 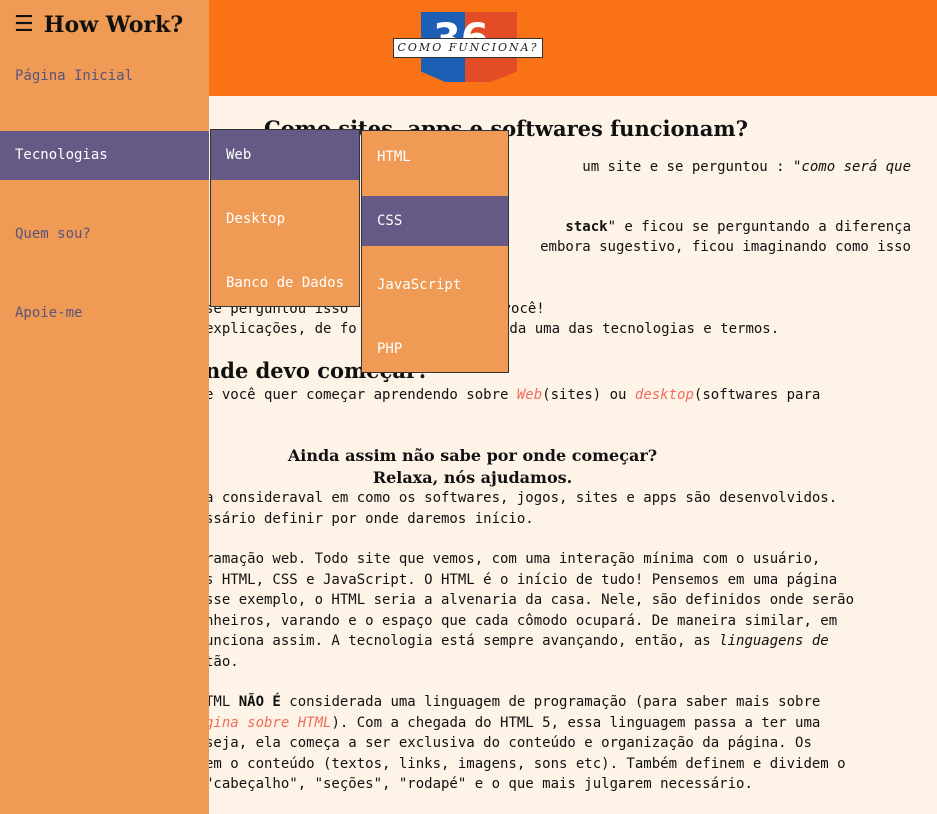 I want to click on submenu-item-css: CSS, so click(x=435, y=221).